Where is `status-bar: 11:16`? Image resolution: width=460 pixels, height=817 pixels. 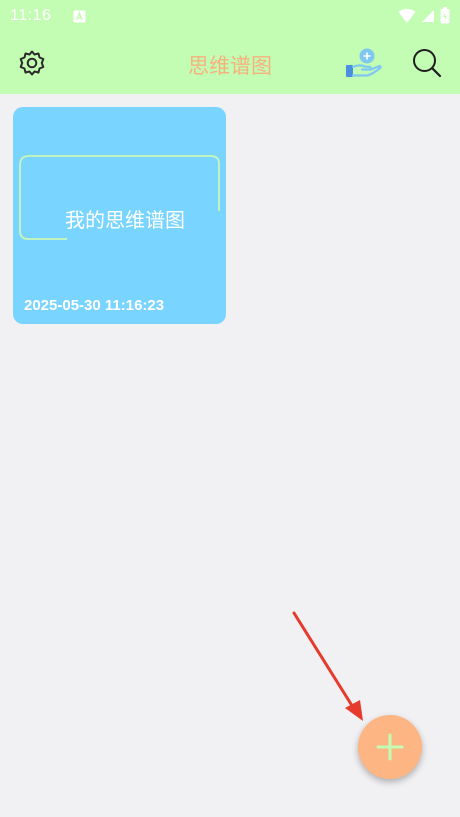 status-bar: 11:16 is located at coordinates (230, 16).